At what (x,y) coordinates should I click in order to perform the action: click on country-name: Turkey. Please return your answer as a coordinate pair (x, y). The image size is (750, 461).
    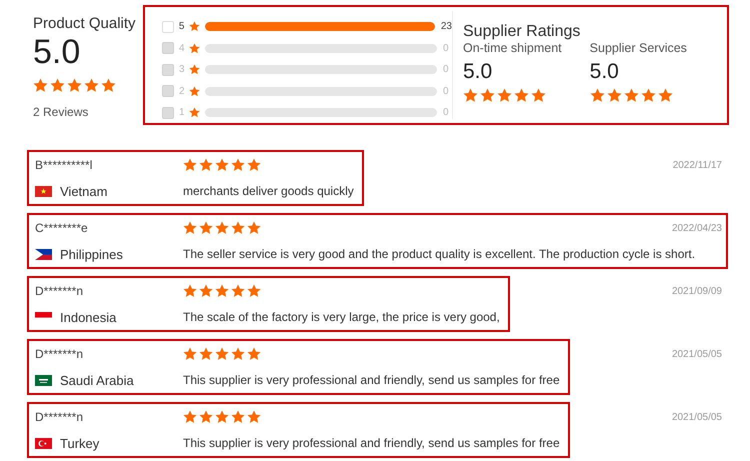
    Looking at the image, I should click on (80, 443).